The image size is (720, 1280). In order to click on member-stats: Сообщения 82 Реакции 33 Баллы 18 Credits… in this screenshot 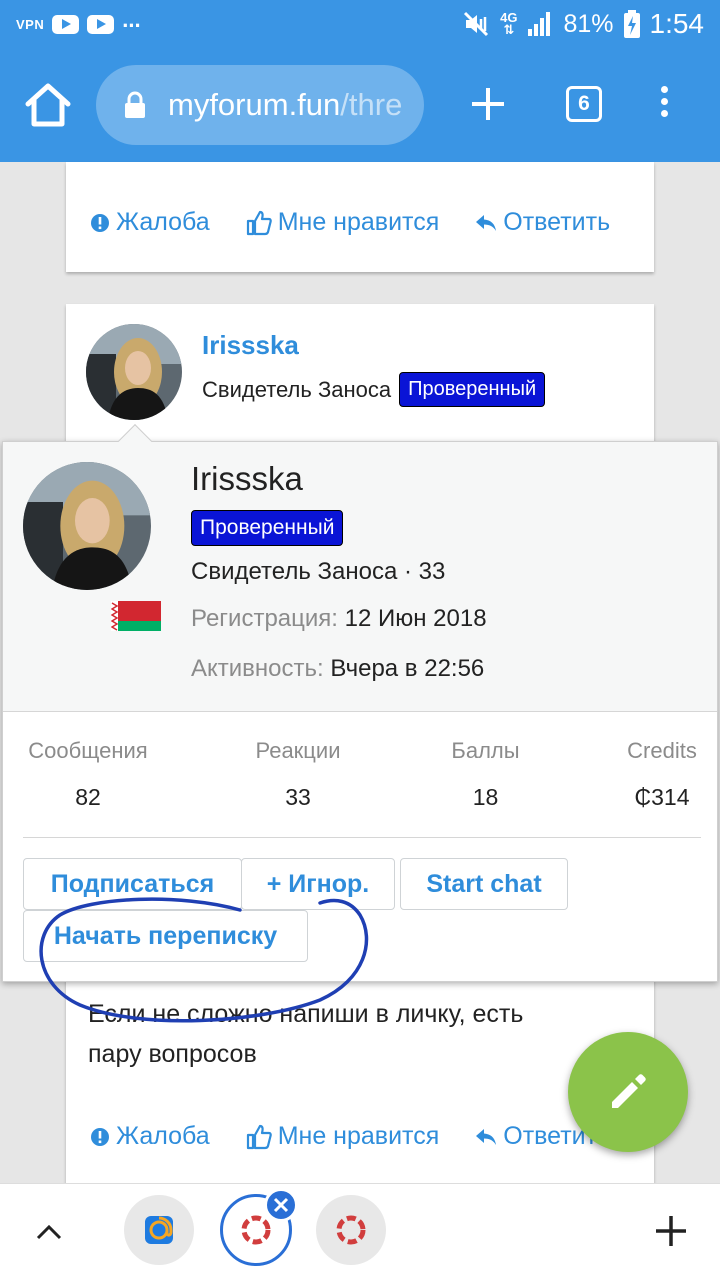, I will do `click(360, 772)`.